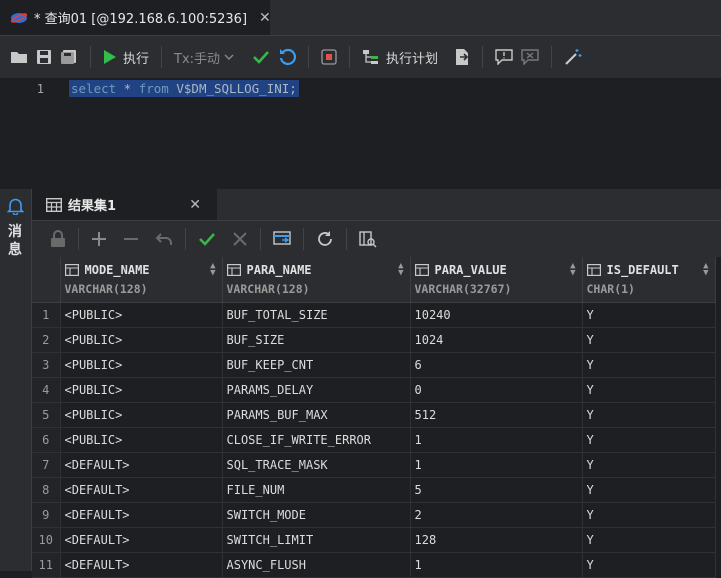  What do you see at coordinates (19, 57) in the screenshot?
I see `open-folder-button` at bounding box center [19, 57].